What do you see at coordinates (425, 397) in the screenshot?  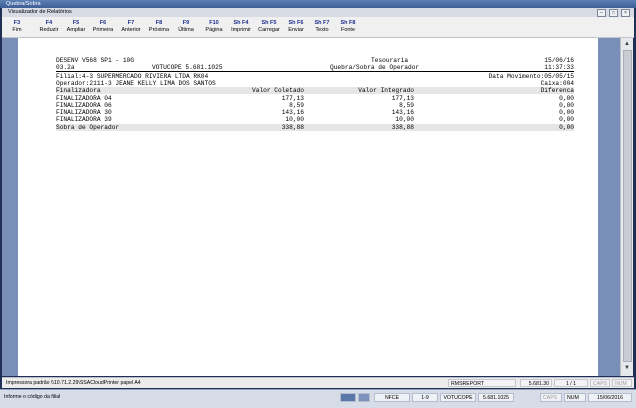 I see `taskbar-pos: 1-9` at bounding box center [425, 397].